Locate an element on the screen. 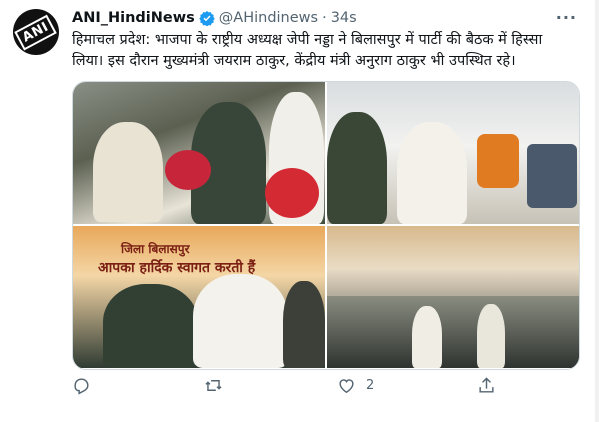  more-options-icon: ··· is located at coordinates (566, 17).